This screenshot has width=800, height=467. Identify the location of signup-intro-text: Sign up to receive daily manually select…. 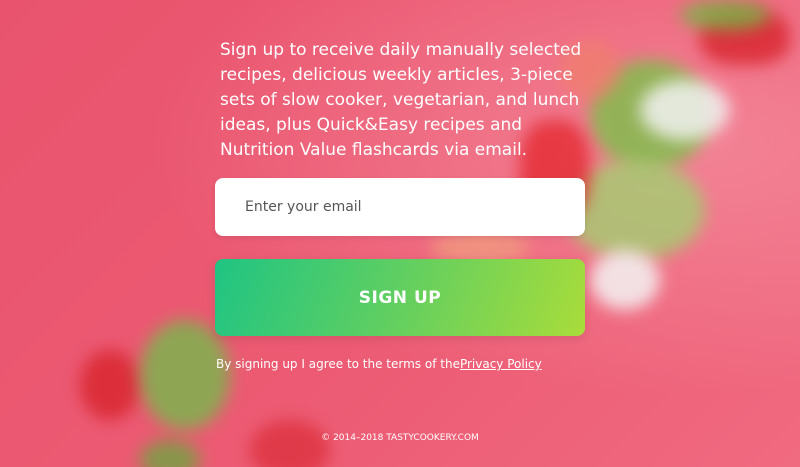
(401, 100).